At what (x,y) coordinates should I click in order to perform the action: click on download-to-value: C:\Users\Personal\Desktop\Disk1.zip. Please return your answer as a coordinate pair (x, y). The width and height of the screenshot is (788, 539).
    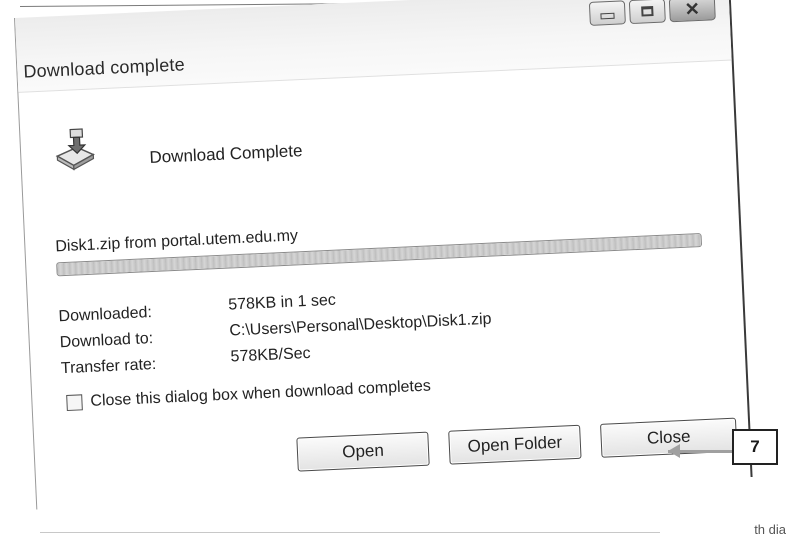
    Looking at the image, I should click on (360, 325).